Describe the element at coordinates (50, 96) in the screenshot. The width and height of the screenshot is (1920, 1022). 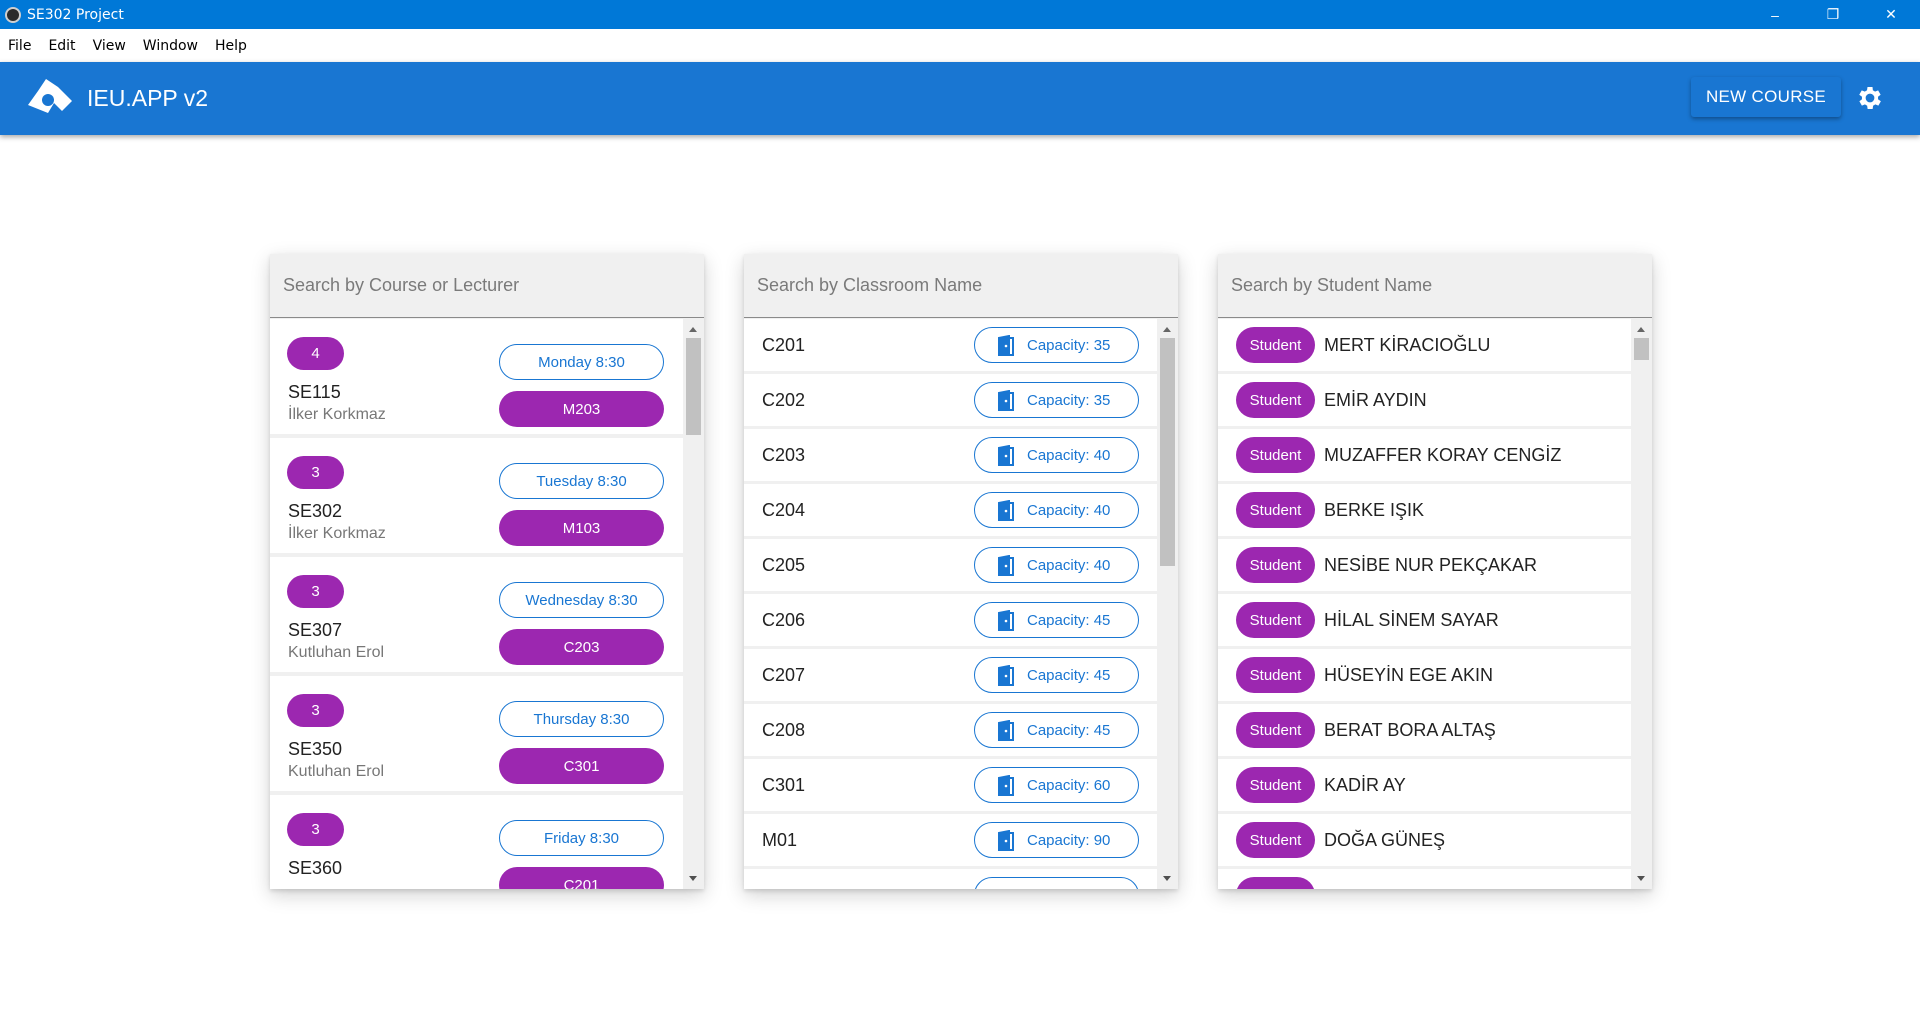
I see `app-logo-icon` at that location.